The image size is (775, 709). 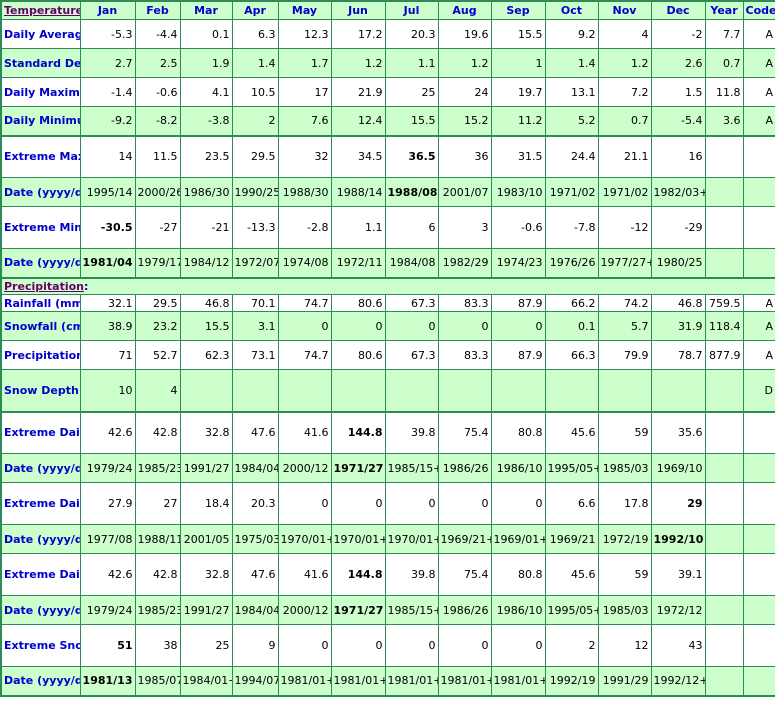 What do you see at coordinates (358, 92) in the screenshot?
I see `cell-jun: 21.9` at bounding box center [358, 92].